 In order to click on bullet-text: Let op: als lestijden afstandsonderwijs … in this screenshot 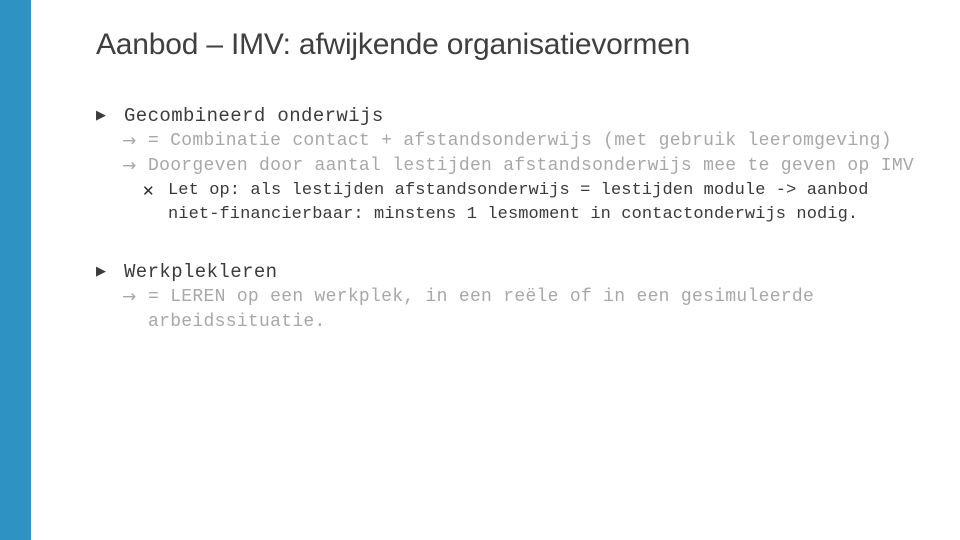, I will do `click(518, 202)`.